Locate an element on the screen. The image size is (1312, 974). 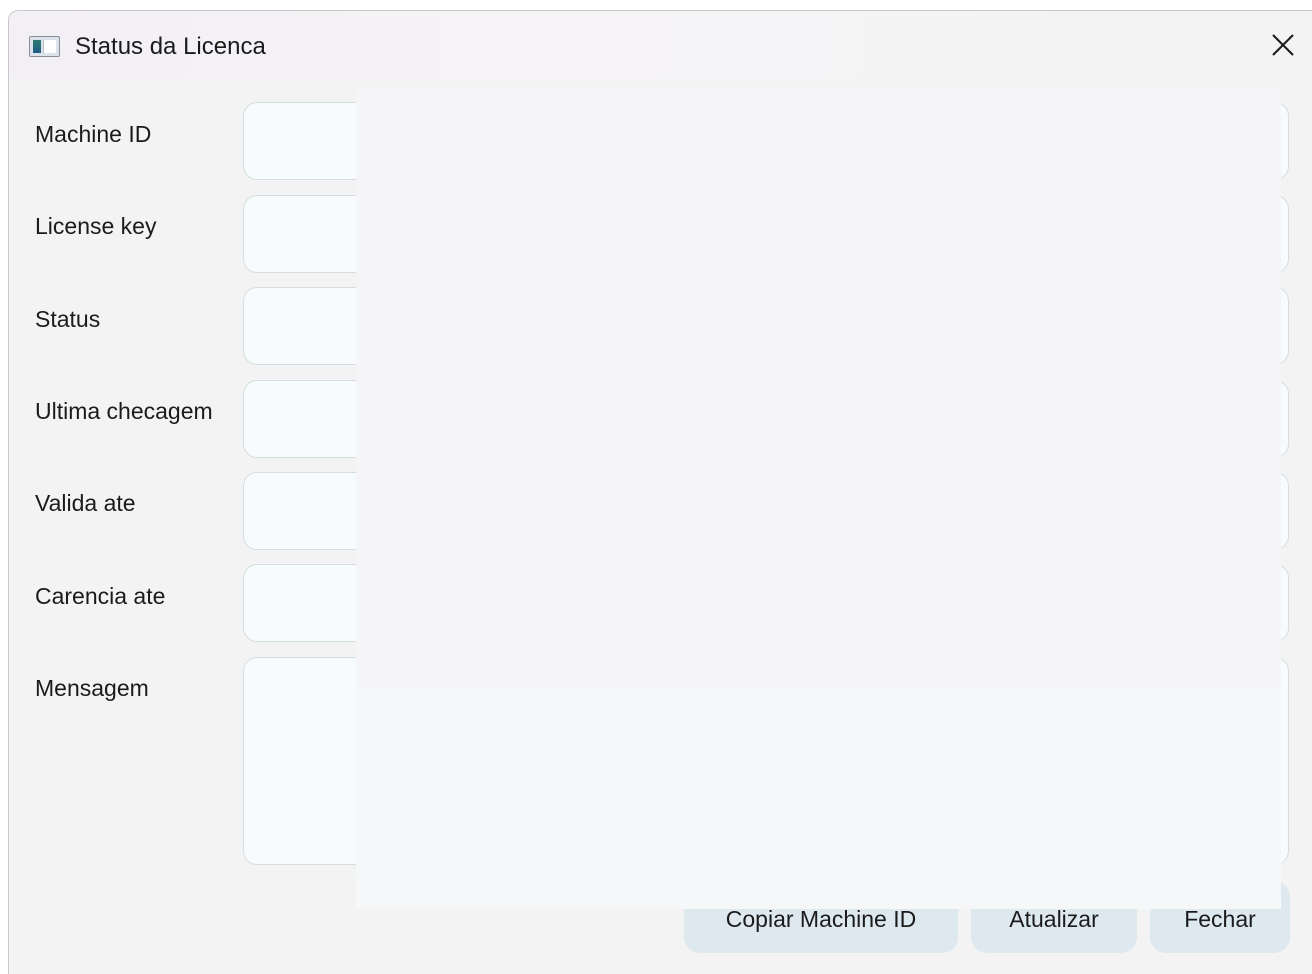
window-title: Status da Licenca is located at coordinates (170, 46).